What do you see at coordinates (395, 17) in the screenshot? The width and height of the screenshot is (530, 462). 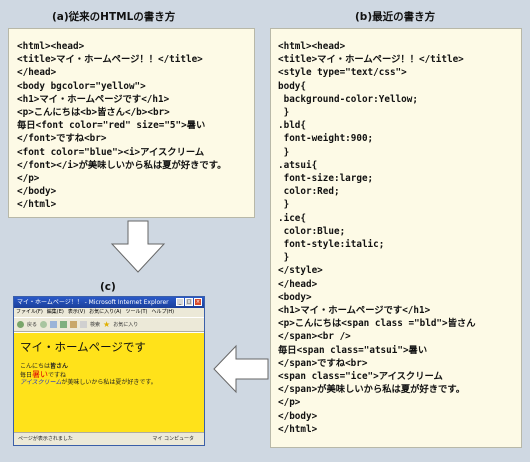 I see `title-b: (b)最近の書き方` at bounding box center [395, 17].